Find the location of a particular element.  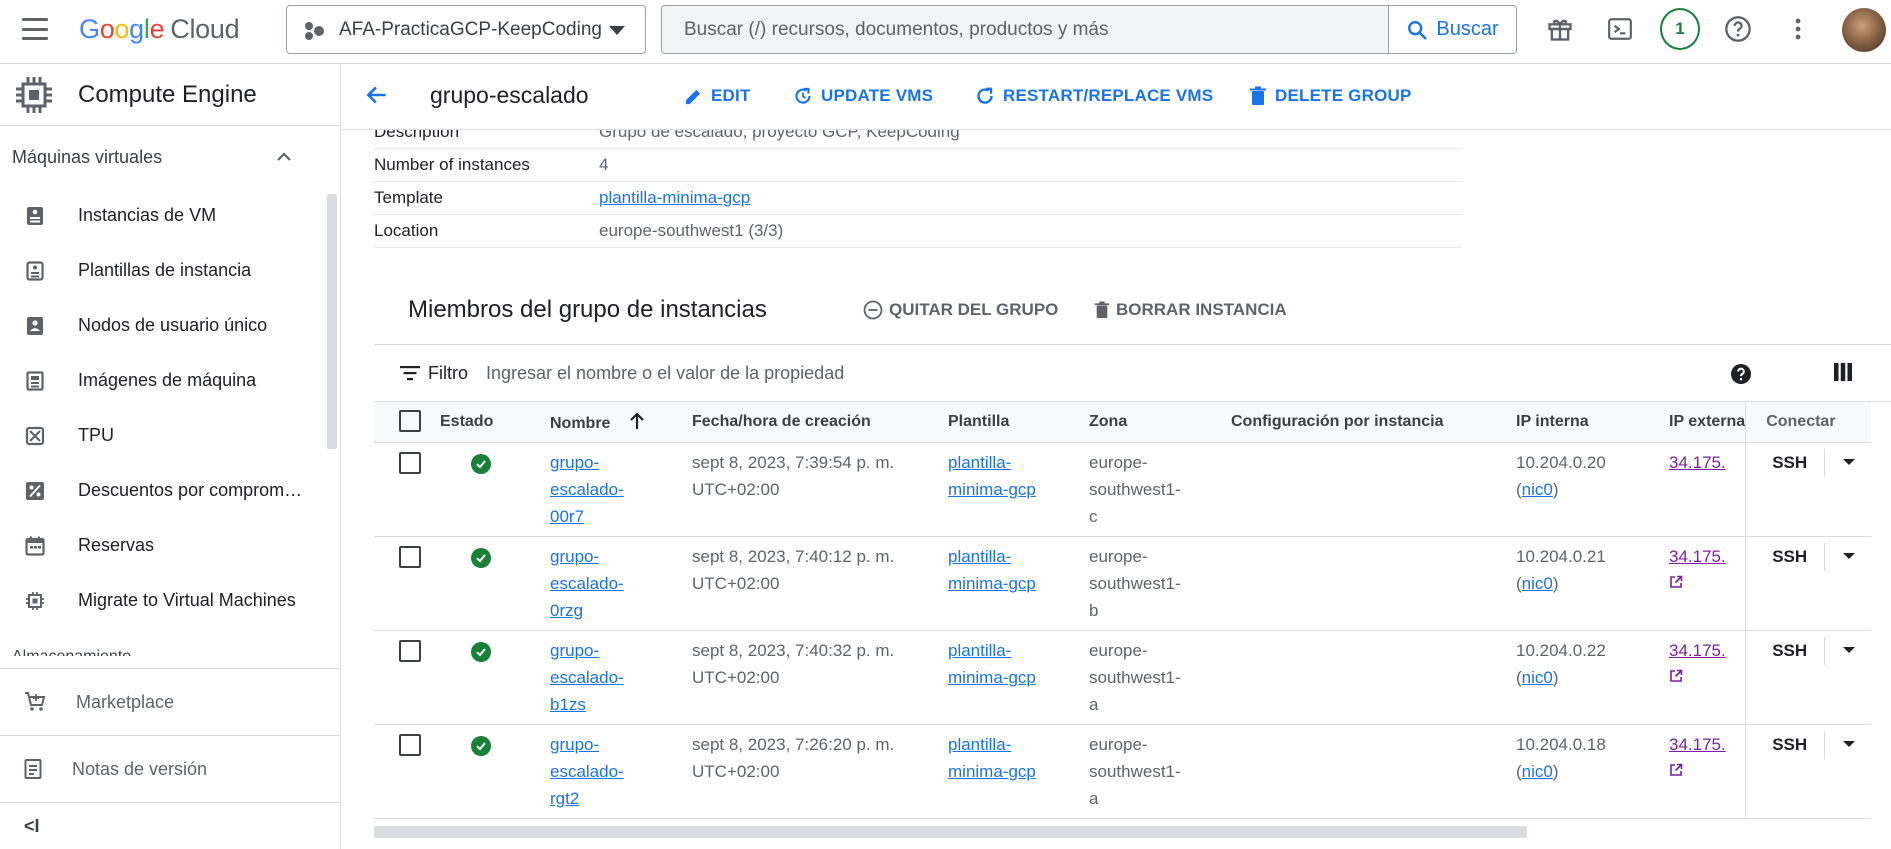

search-icon is located at coordinates (1417, 30).